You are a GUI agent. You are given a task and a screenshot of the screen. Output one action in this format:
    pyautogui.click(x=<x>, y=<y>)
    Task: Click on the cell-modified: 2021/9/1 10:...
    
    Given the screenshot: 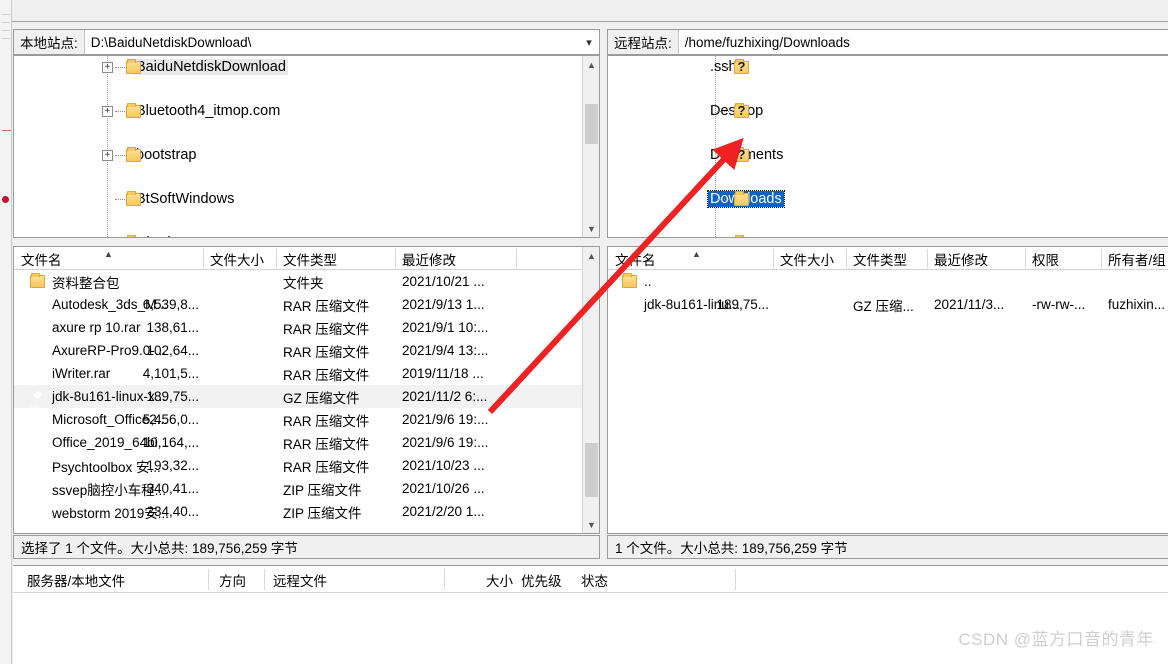 What is the action you would take?
    pyautogui.click(x=445, y=327)
    